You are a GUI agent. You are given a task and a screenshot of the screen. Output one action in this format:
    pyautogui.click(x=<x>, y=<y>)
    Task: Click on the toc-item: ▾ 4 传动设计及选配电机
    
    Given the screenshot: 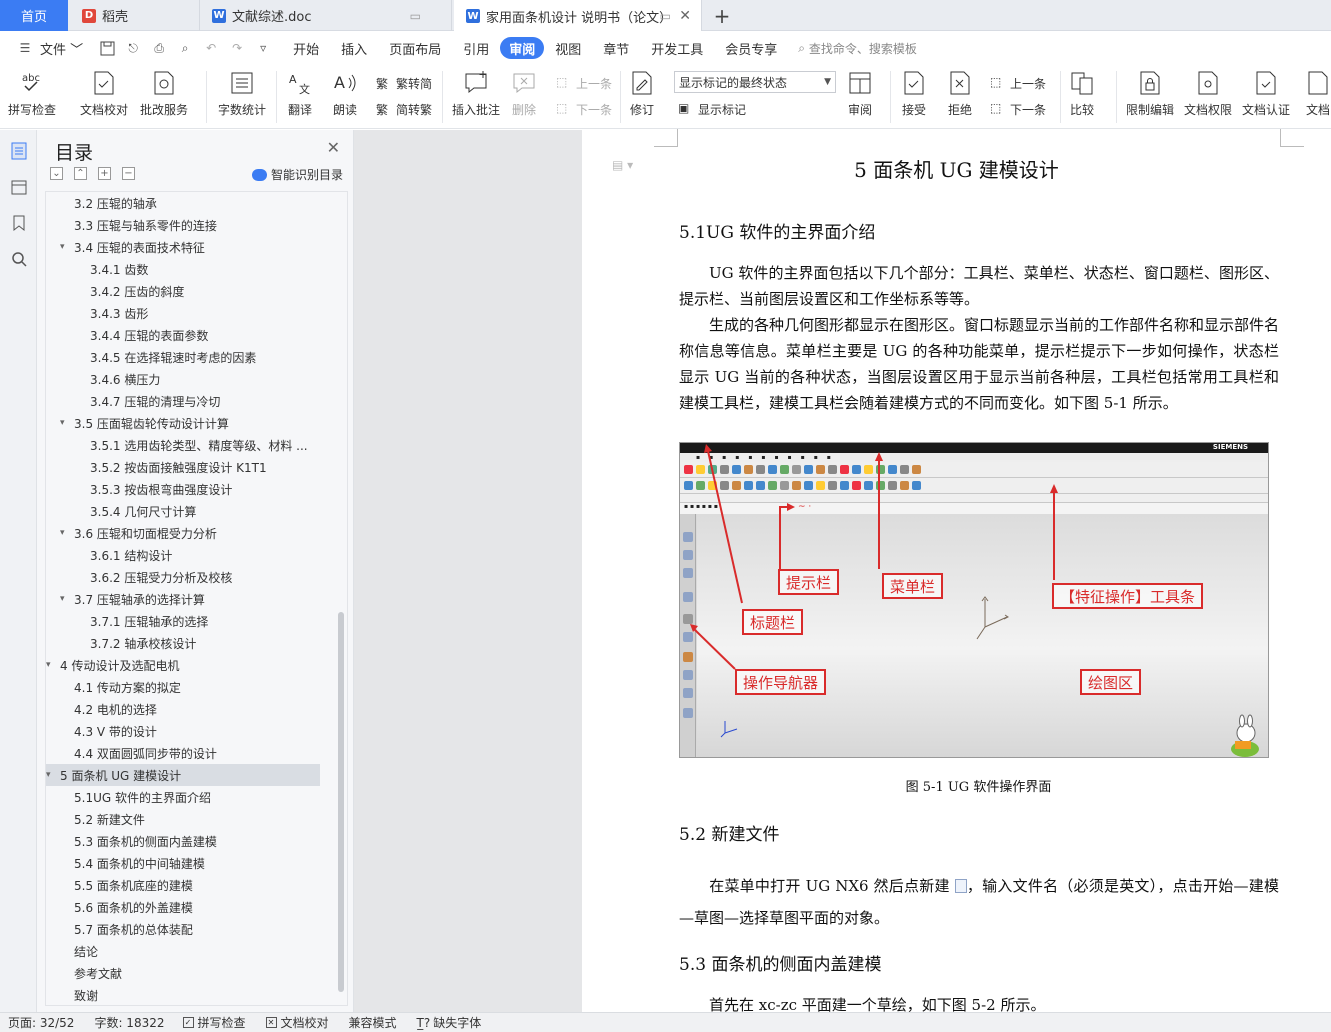 What is the action you would take?
    pyautogui.click(x=183, y=665)
    